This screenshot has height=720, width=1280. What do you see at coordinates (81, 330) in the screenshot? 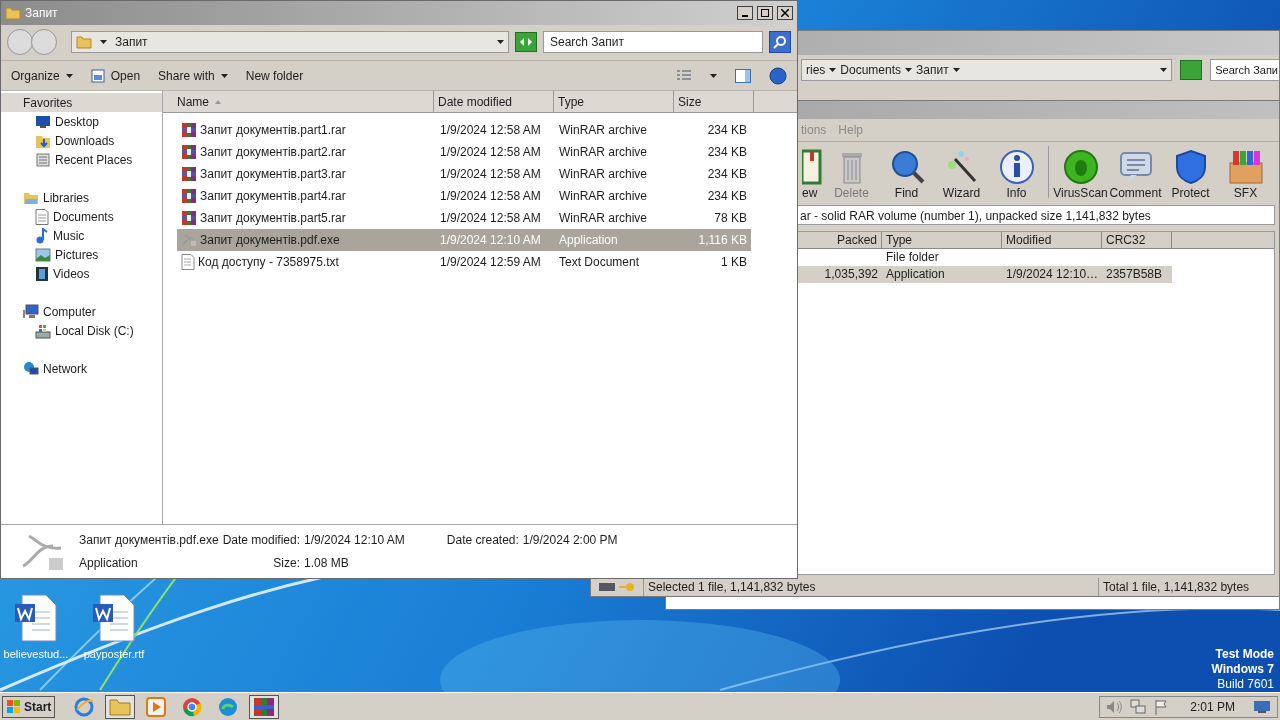
I see `sidebar-item: Local Disk (C:)` at bounding box center [81, 330].